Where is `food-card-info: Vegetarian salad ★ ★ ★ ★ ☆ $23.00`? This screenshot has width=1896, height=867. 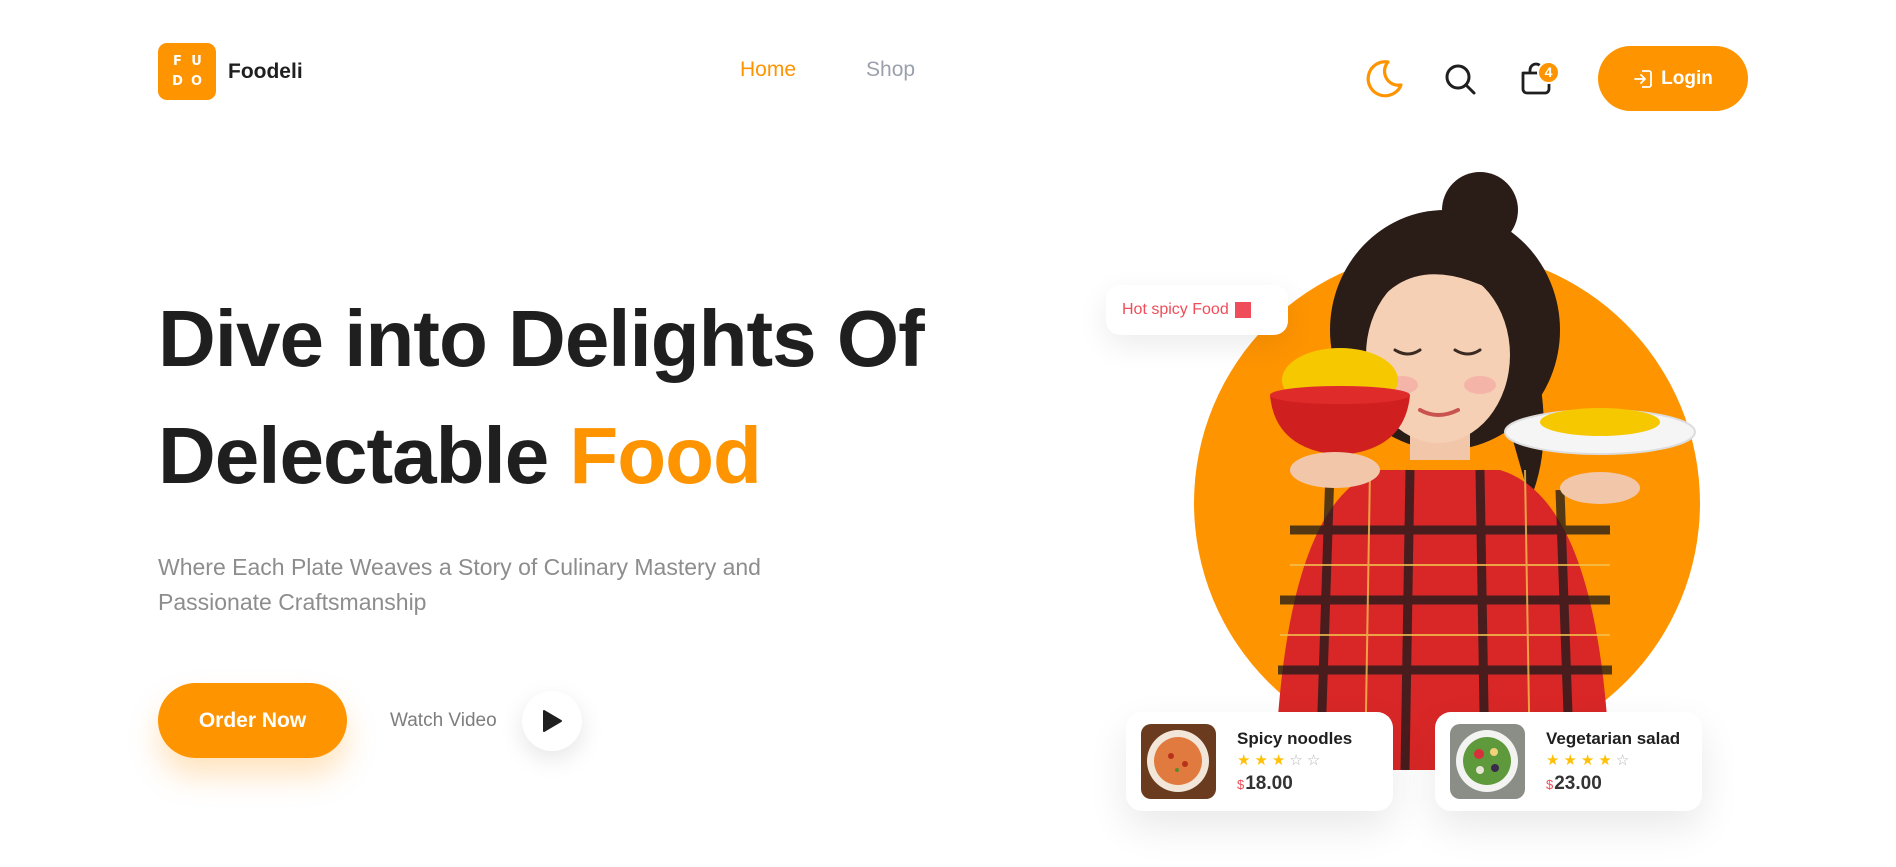
food-card-info: Vegetarian salad ★ ★ ★ ★ ☆ $23.00 is located at coordinates (1613, 762).